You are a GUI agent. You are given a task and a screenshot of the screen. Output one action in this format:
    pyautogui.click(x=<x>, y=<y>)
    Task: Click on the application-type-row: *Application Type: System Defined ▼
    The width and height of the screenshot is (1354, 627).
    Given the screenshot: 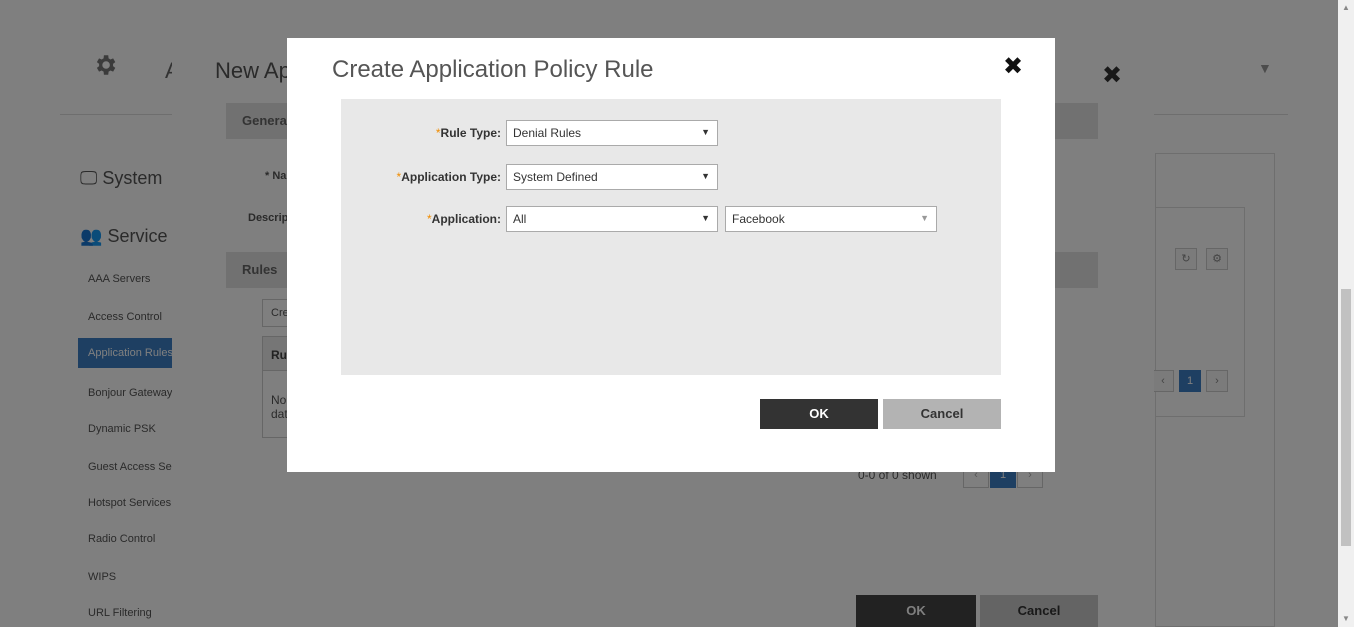 What is the action you would take?
    pyautogui.click(x=671, y=177)
    